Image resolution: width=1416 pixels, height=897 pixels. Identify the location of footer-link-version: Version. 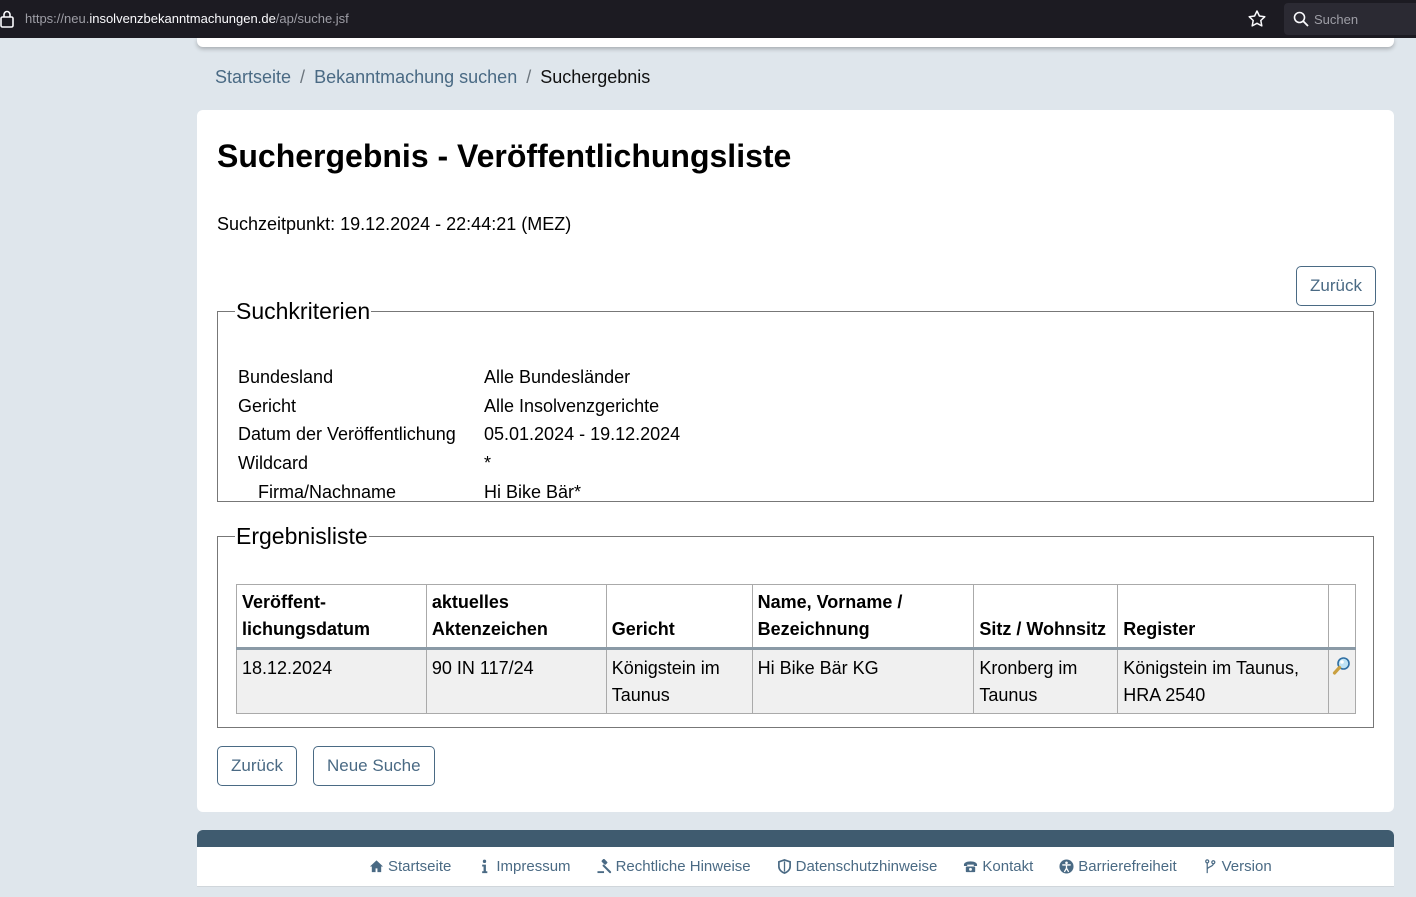
(1237, 866).